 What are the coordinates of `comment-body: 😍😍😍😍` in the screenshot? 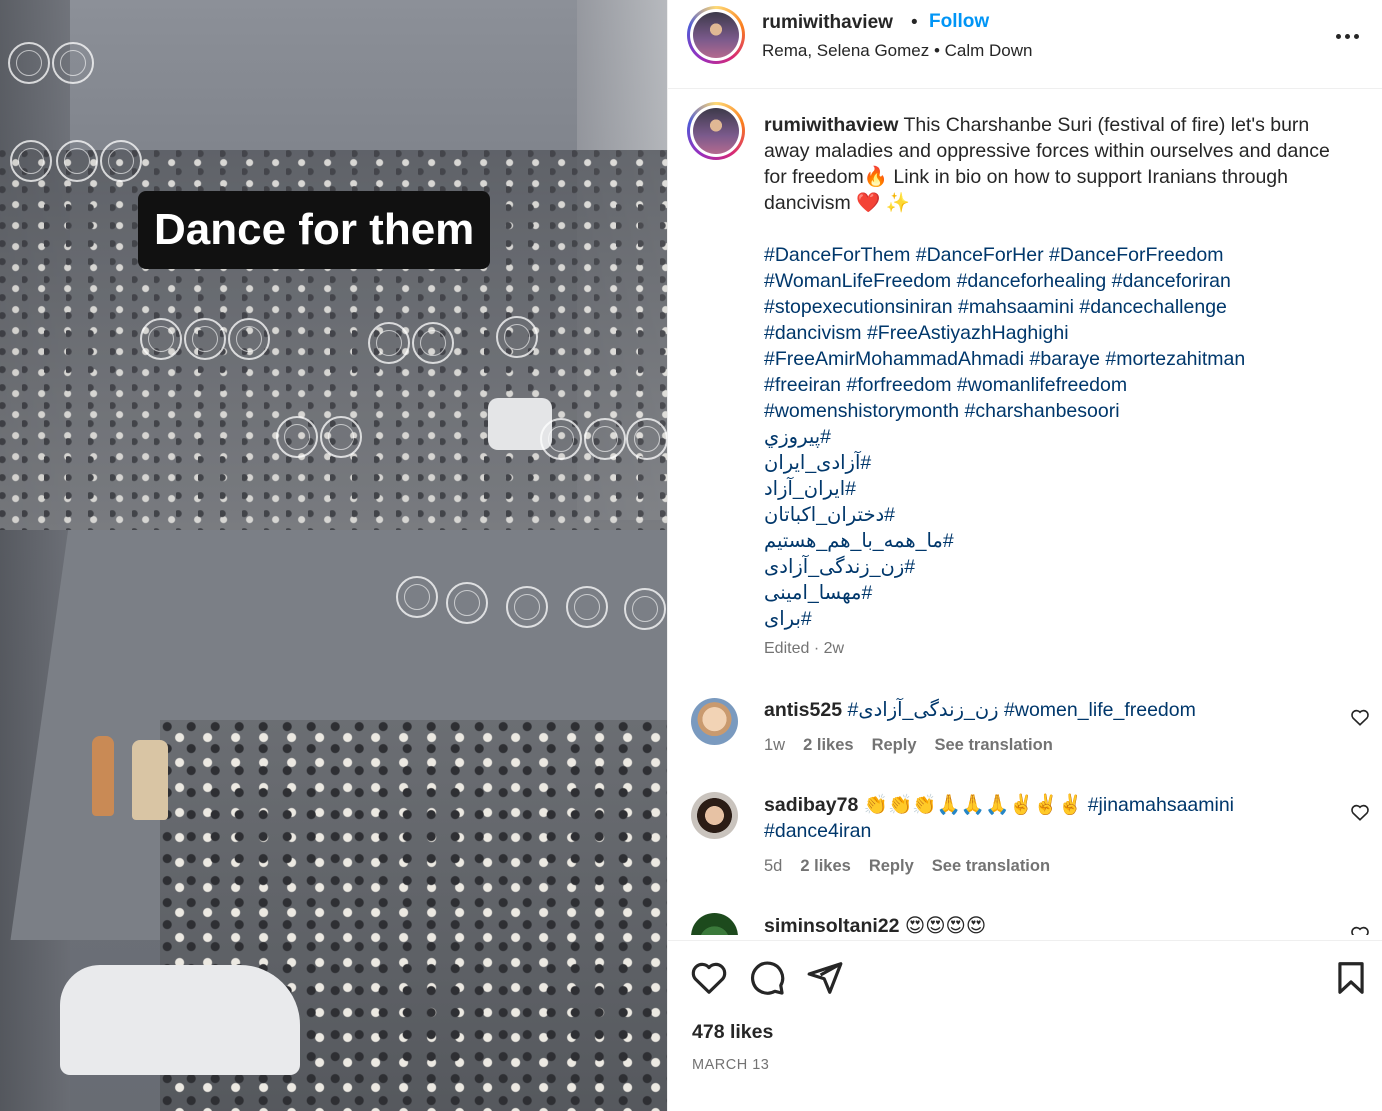 It's located at (945, 925).